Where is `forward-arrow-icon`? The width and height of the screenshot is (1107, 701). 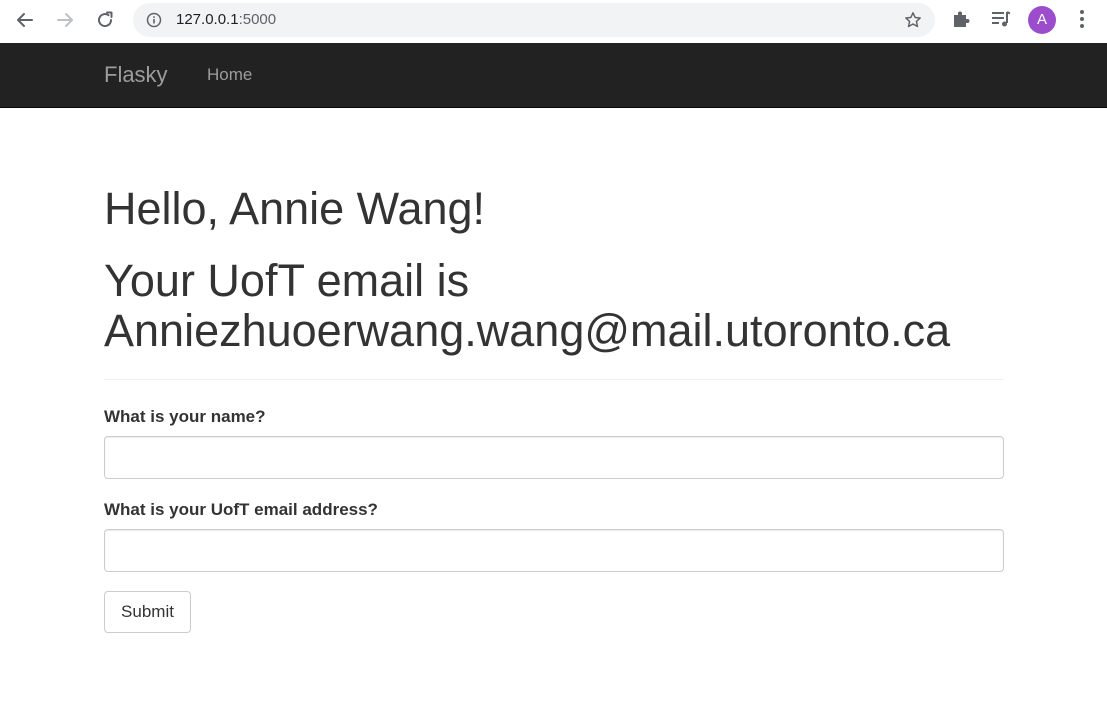
forward-arrow-icon is located at coordinates (65, 20).